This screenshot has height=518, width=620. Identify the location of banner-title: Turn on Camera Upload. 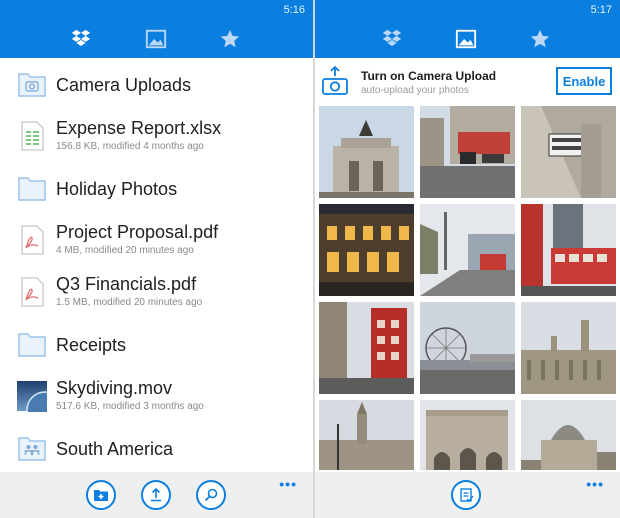
(429, 76).